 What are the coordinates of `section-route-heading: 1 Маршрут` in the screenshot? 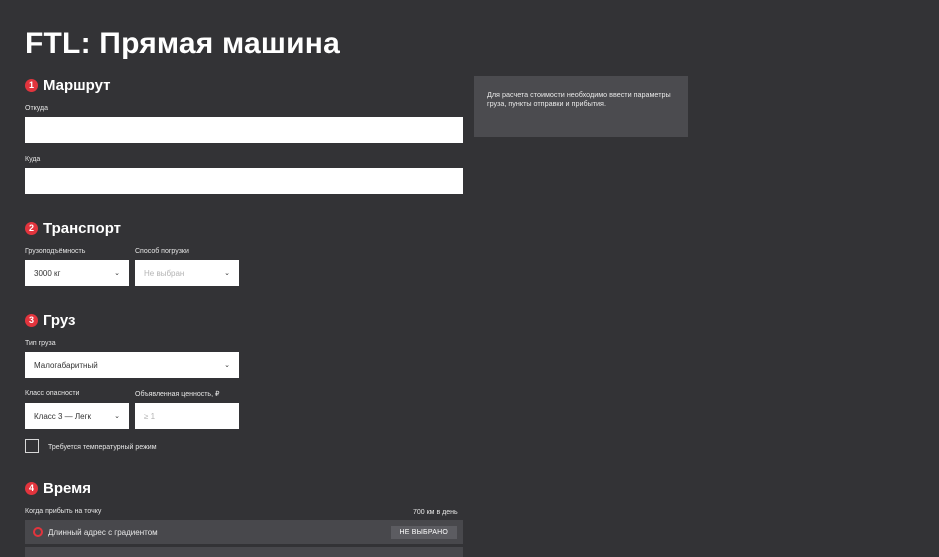 It's located at (68, 85).